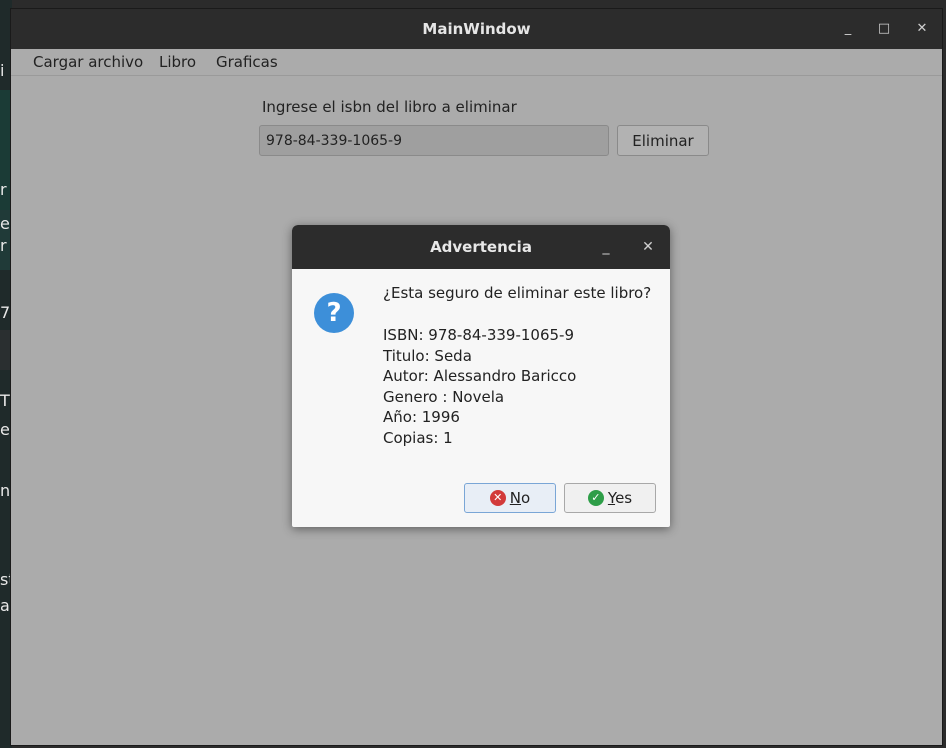 The image size is (946, 748). I want to click on detail-anio: Año: 1996, so click(421, 417).